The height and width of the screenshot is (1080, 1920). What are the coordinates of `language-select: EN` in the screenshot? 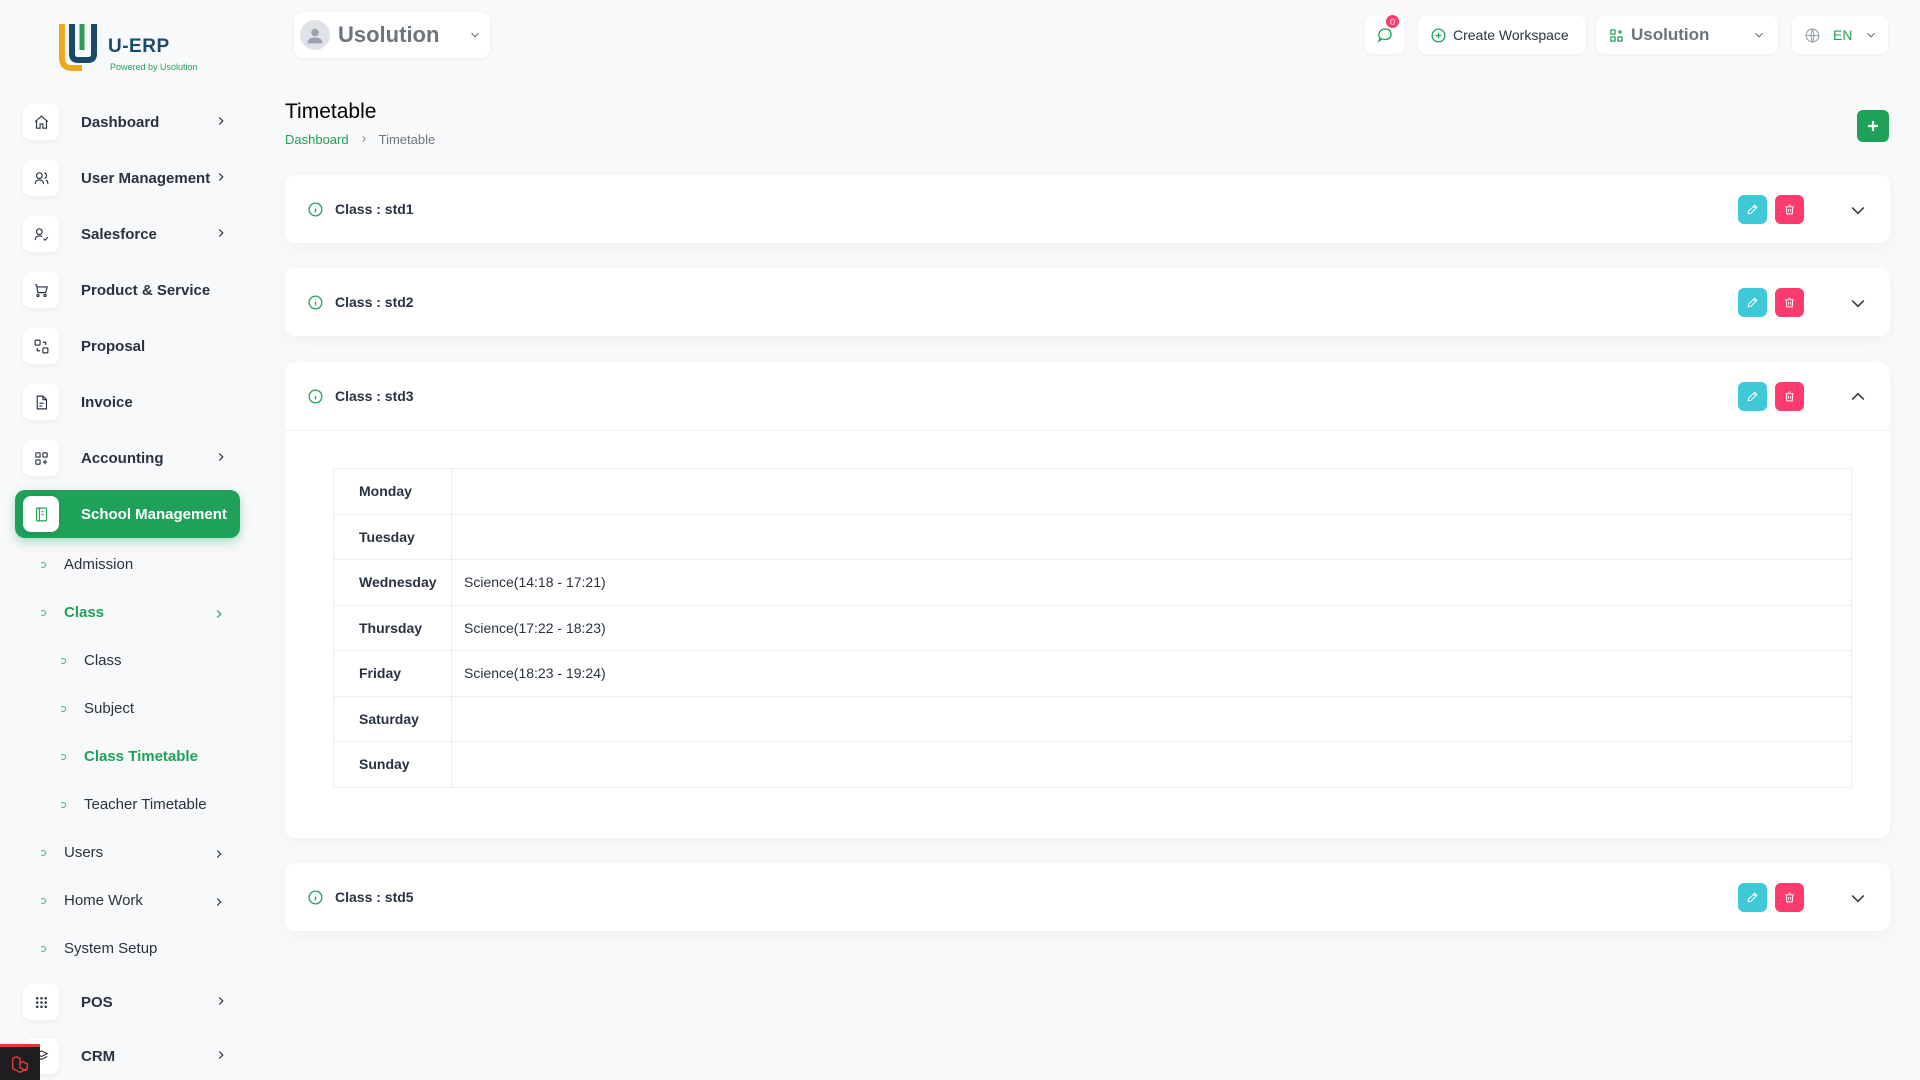 It's located at (1840, 35).